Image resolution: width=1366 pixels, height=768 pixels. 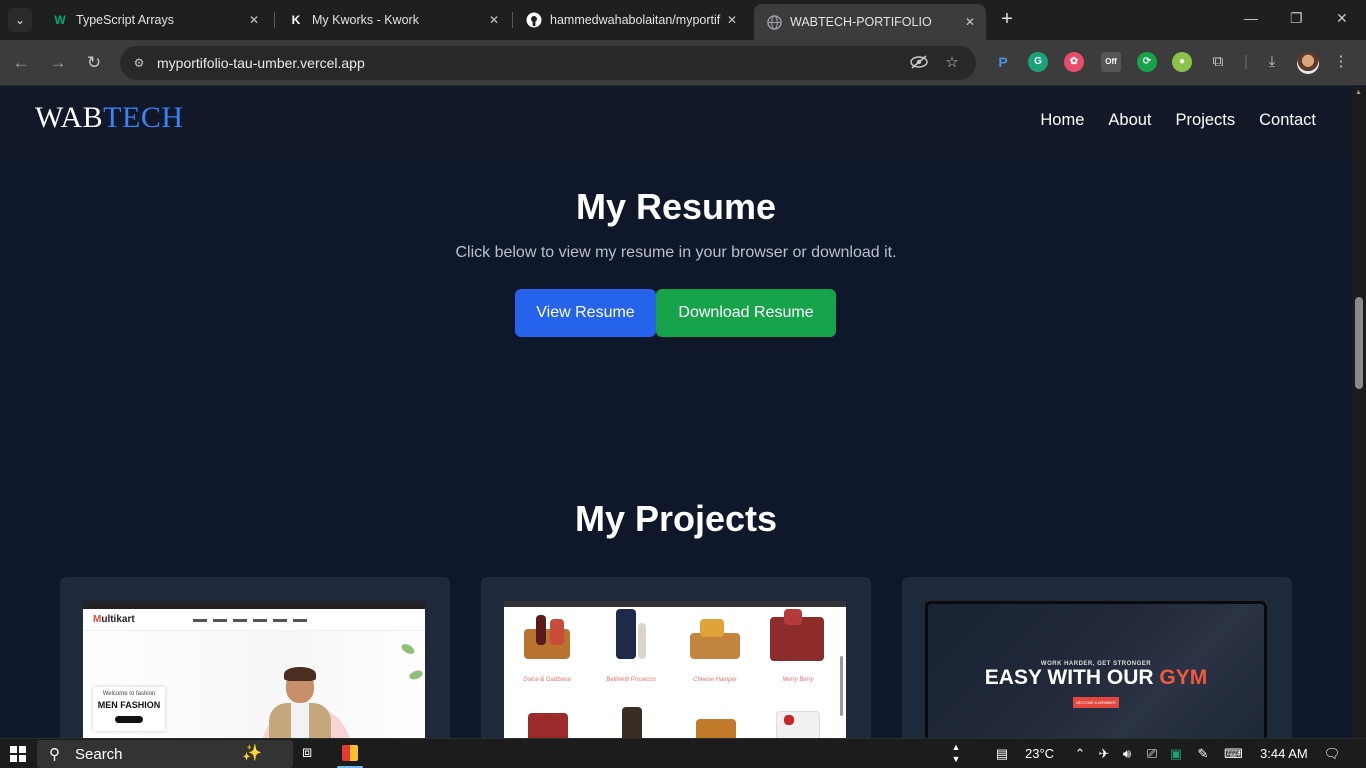 What do you see at coordinates (1104, 754) in the screenshot?
I see `airplane-mode-icon: ✈` at bounding box center [1104, 754].